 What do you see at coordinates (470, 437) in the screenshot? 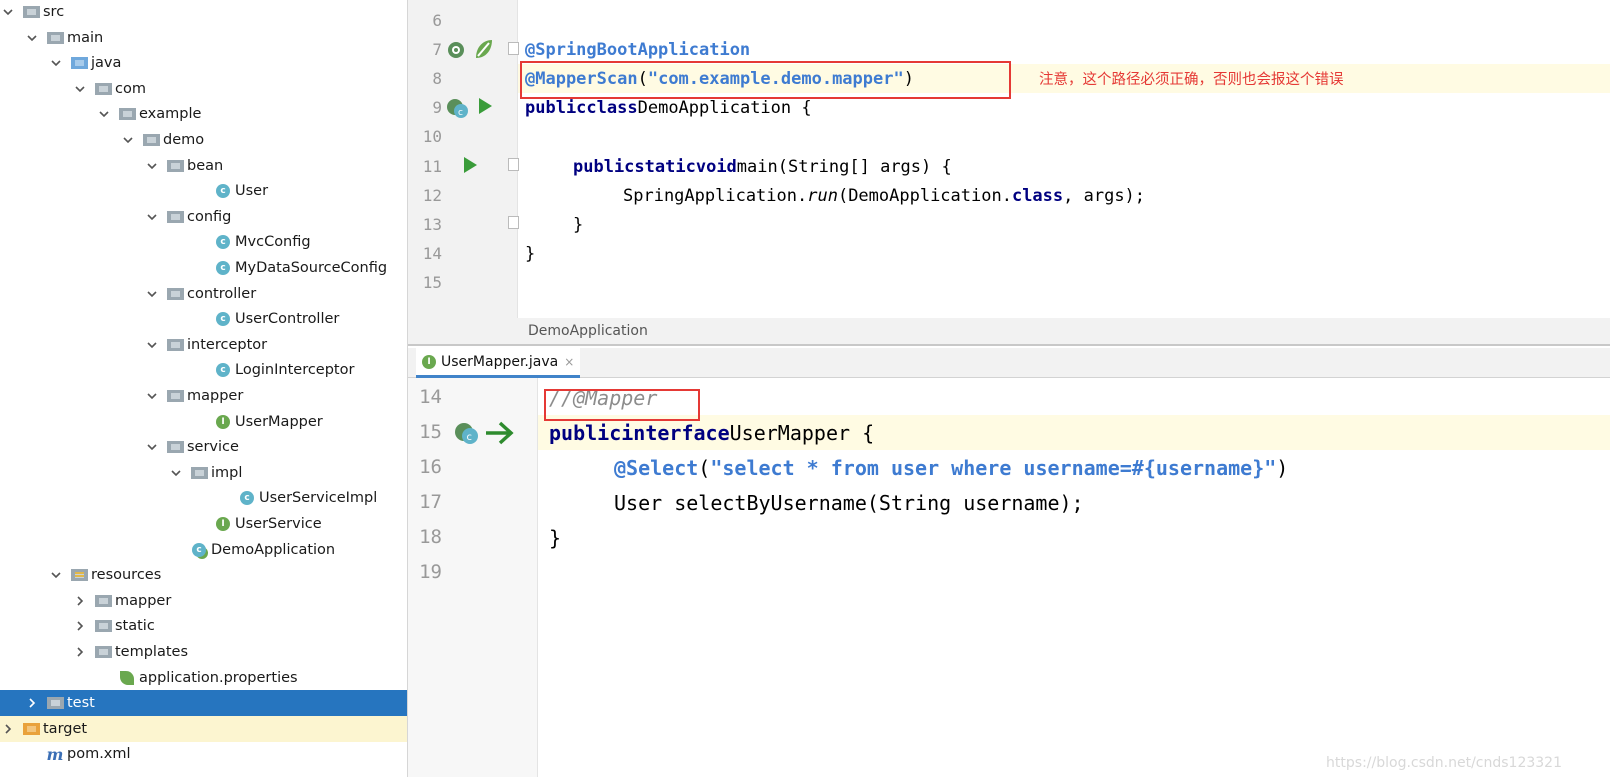
I see `svg-text: c` at bounding box center [470, 437].